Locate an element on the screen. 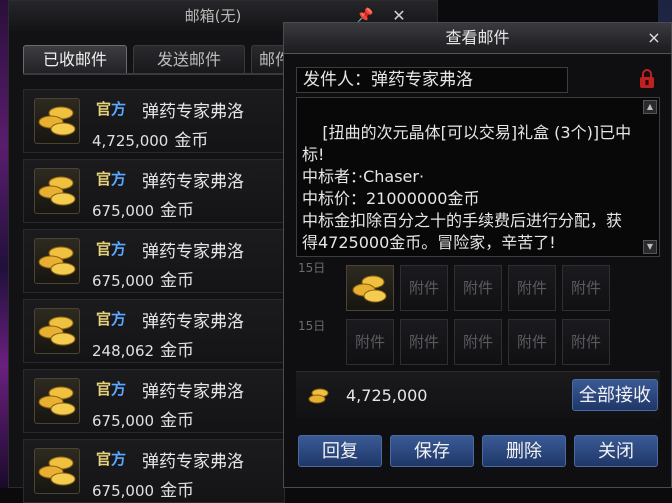 The height and width of the screenshot is (503, 672). mailbox-title: 邮箱(无) is located at coordinates (213, 16).